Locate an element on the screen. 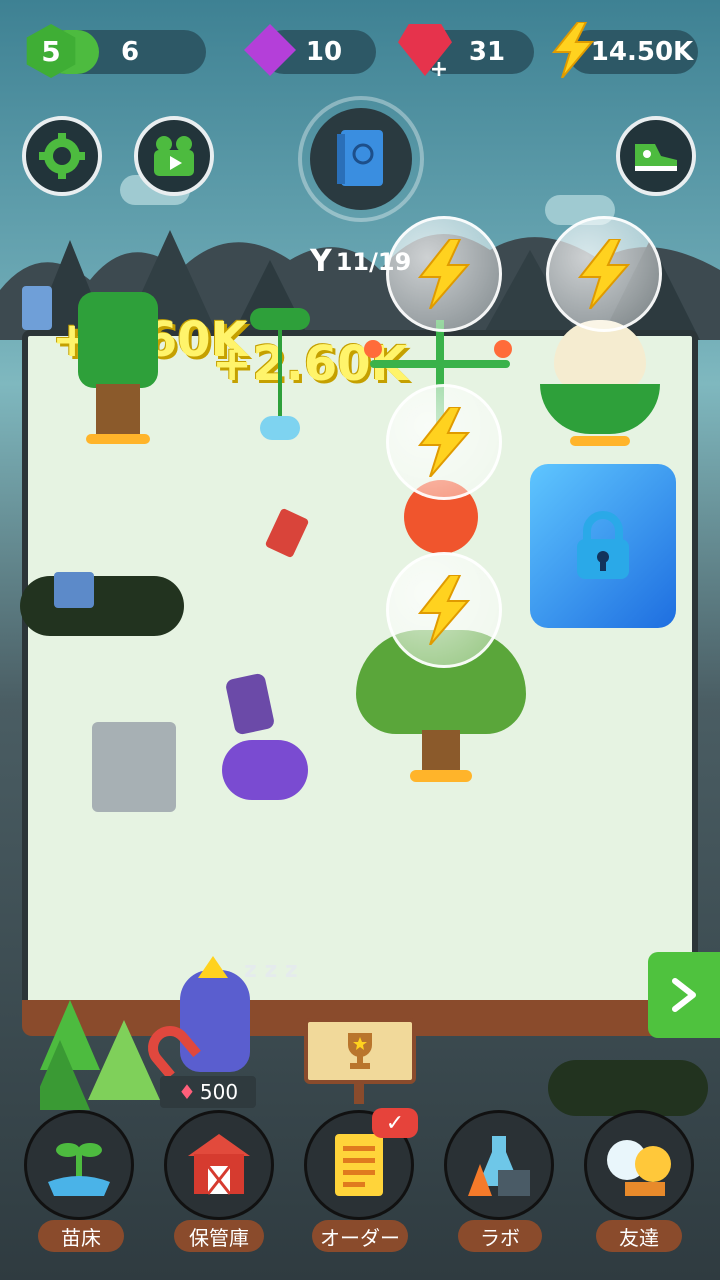 This screenshot has width=720, height=1280. xp-value: 6 is located at coordinates (130, 52).